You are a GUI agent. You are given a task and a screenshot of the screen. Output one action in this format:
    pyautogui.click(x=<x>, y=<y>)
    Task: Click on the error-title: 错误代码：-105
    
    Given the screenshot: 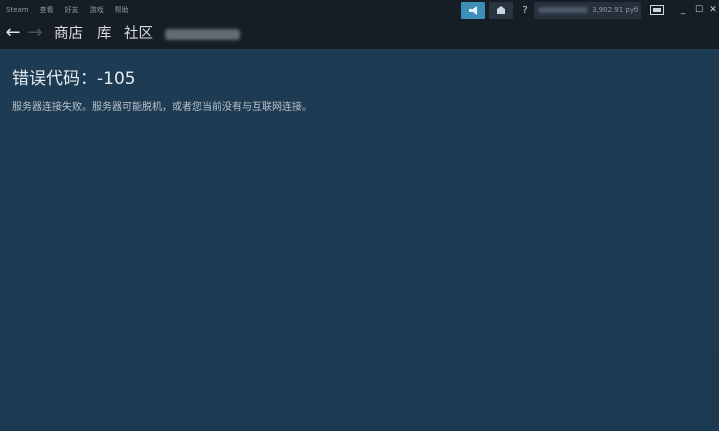 What is the action you would take?
    pyautogui.click(x=74, y=79)
    